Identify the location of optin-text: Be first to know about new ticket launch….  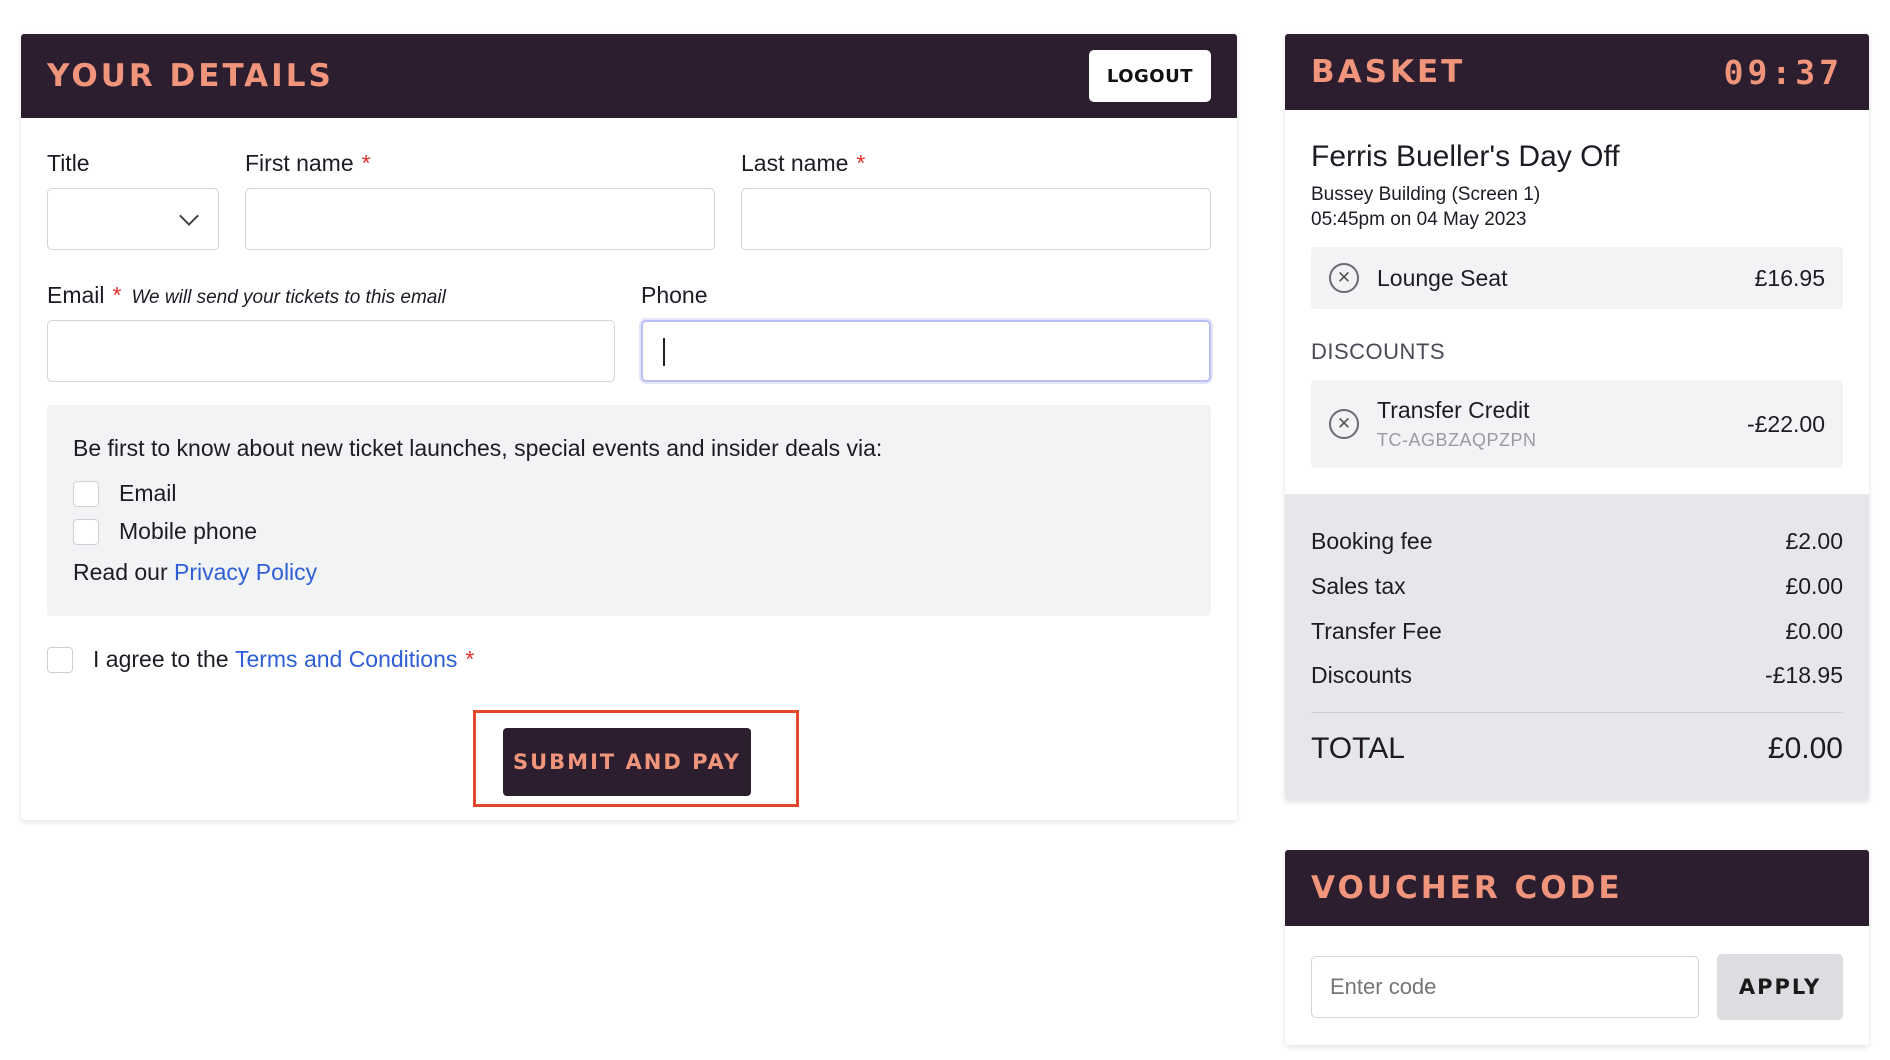
(478, 448).